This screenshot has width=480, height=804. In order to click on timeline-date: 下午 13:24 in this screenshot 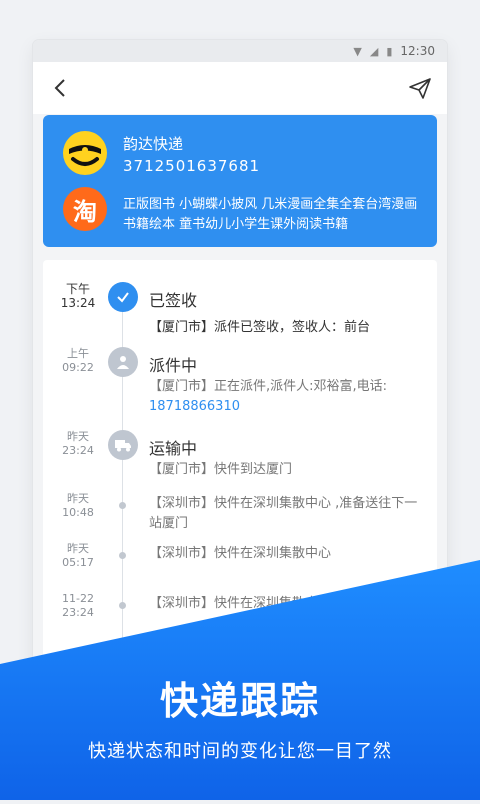, I will do `click(78, 296)`.